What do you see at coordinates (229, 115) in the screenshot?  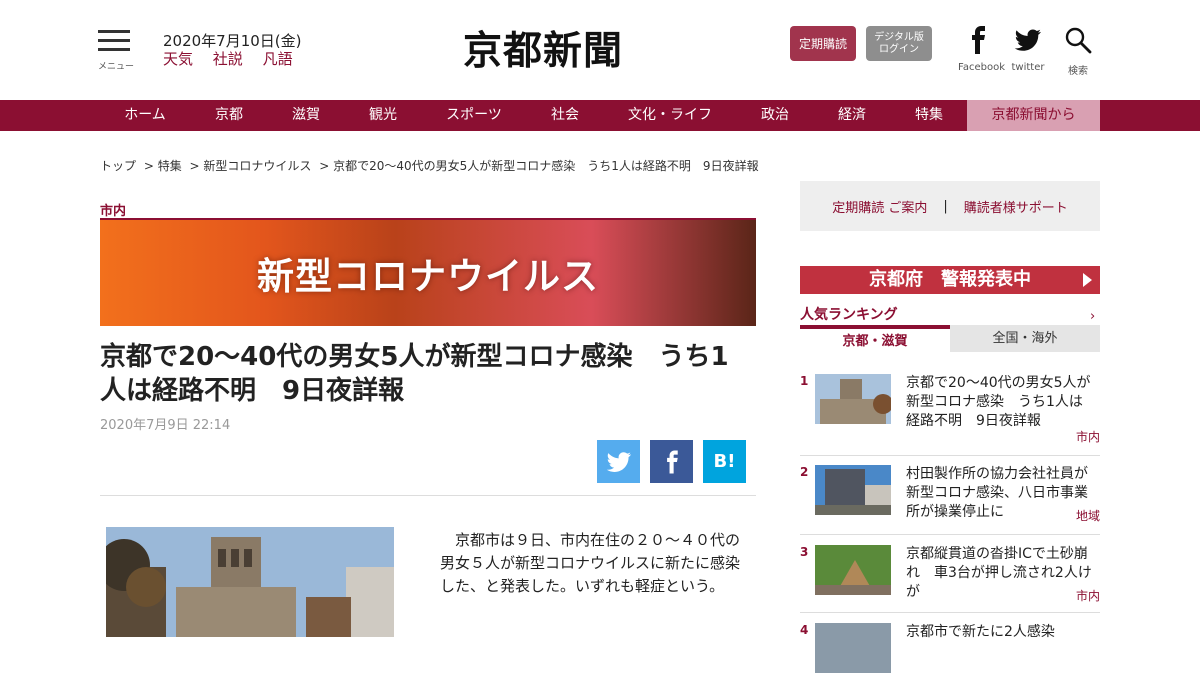 I see `nav-item-kyoto: 京都` at bounding box center [229, 115].